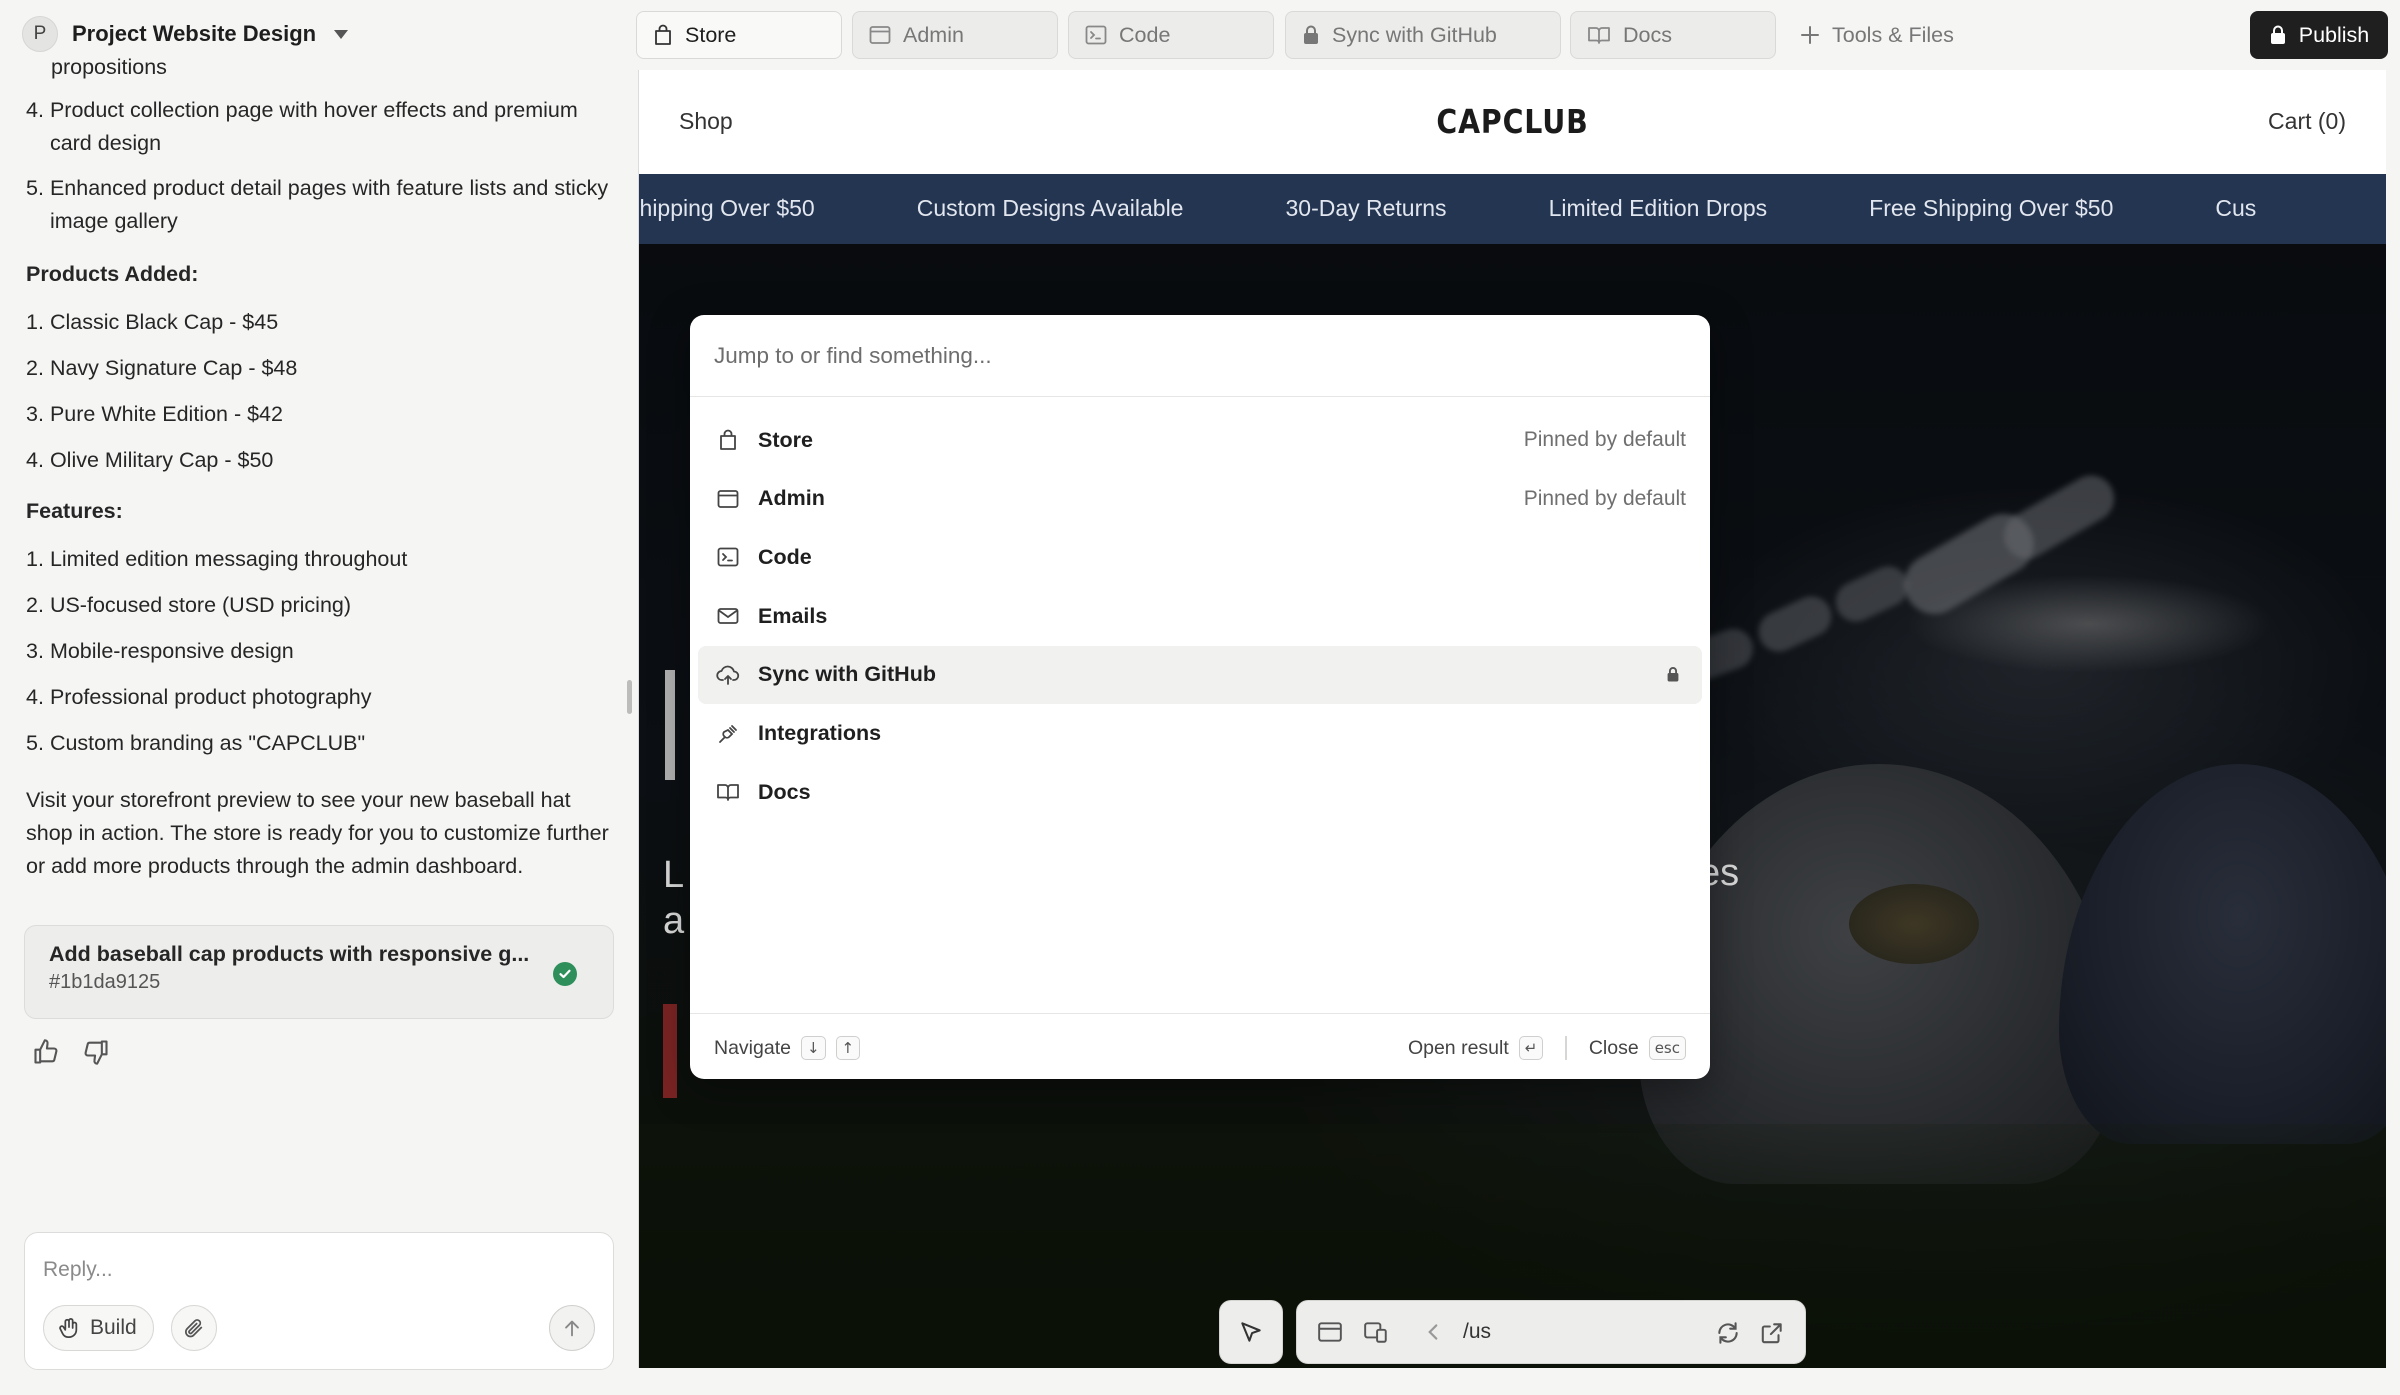 The width and height of the screenshot is (2400, 1395). I want to click on shop-link: Shop, so click(706, 121).